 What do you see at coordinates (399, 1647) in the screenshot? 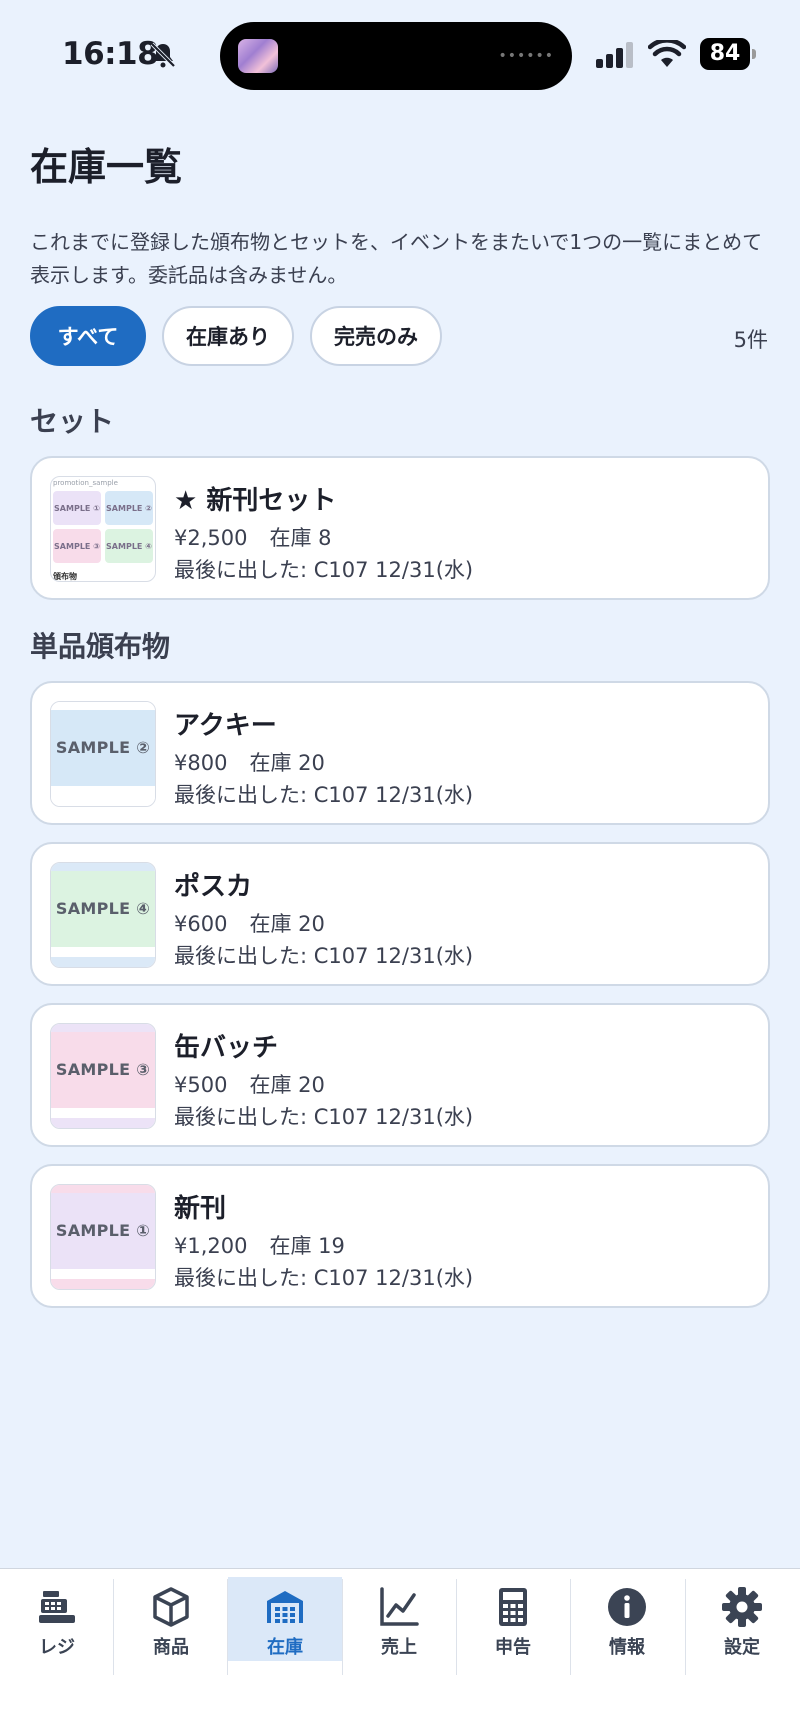
I see `nav-label: 売上` at bounding box center [399, 1647].